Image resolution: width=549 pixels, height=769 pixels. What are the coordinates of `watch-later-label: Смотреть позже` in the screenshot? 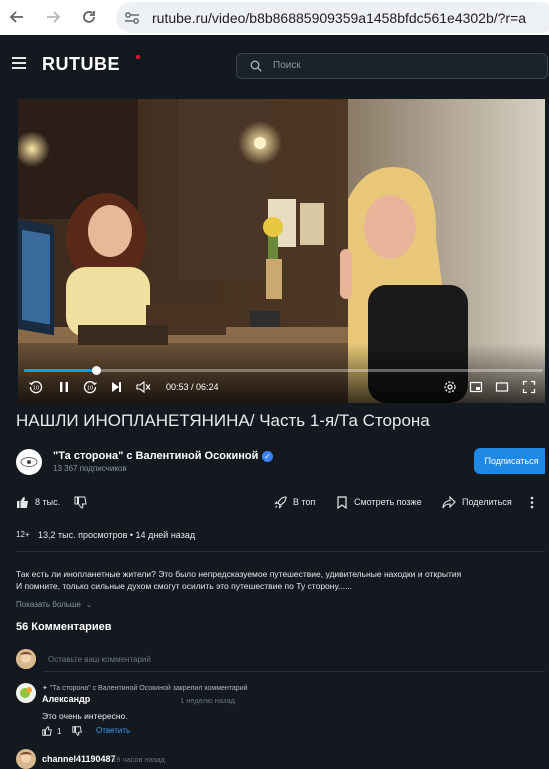 It's located at (388, 502).